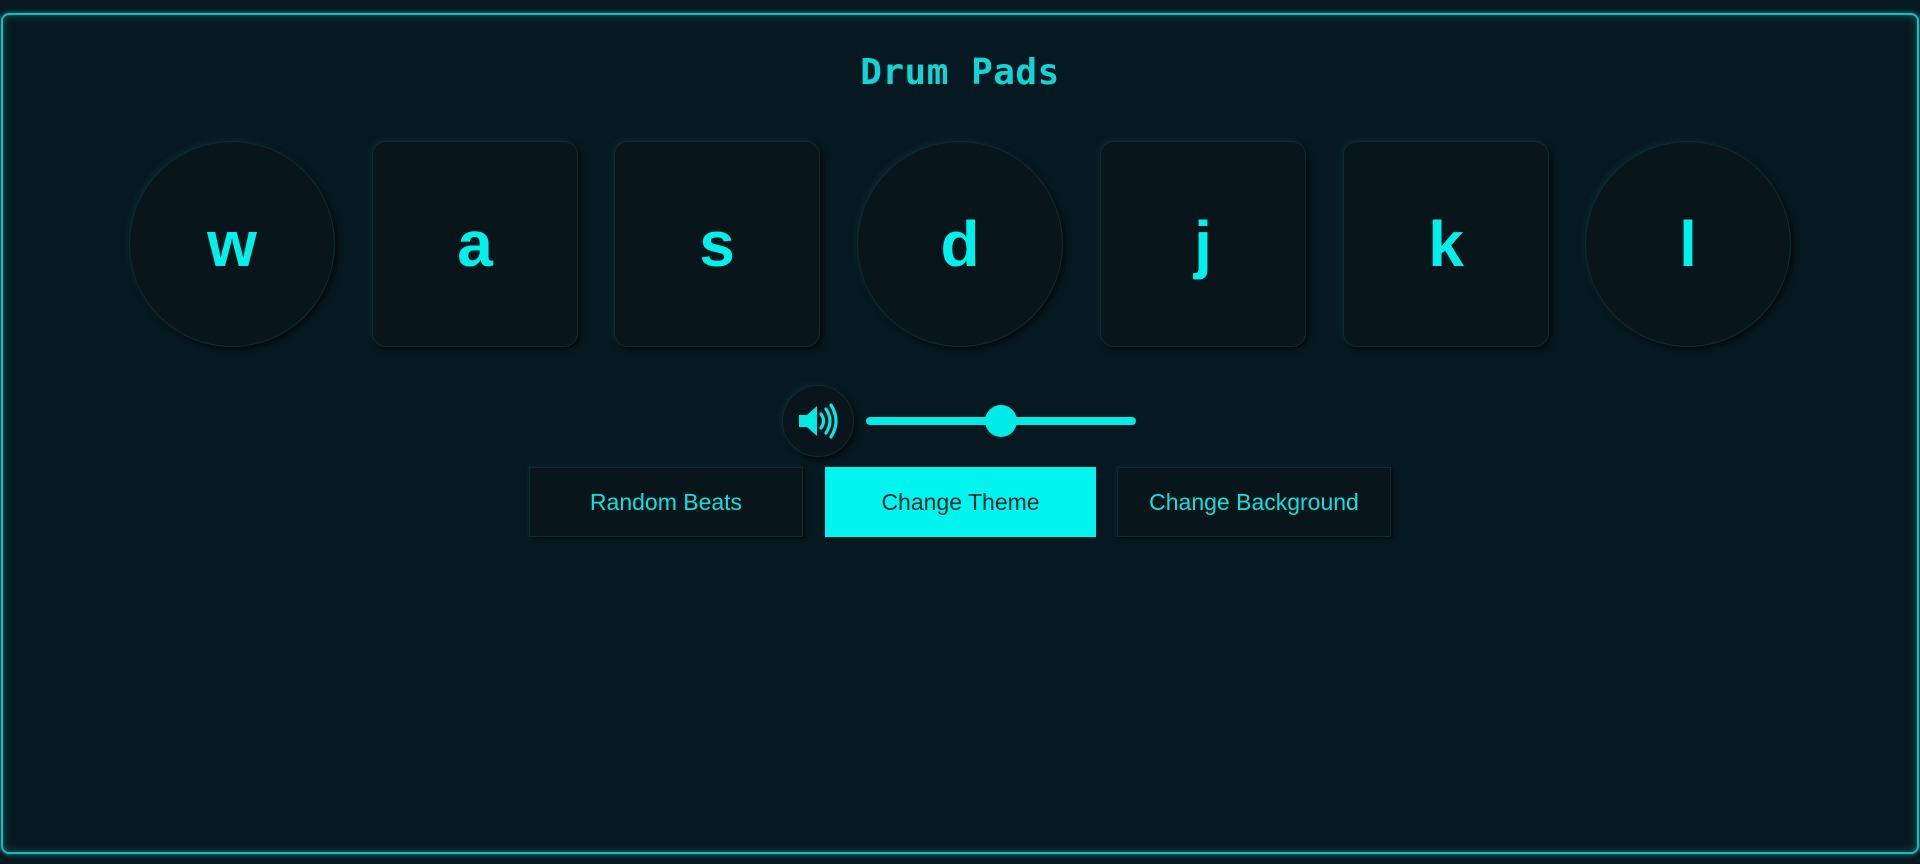  What do you see at coordinates (1688, 244) in the screenshot?
I see `drum-pad-l: l` at bounding box center [1688, 244].